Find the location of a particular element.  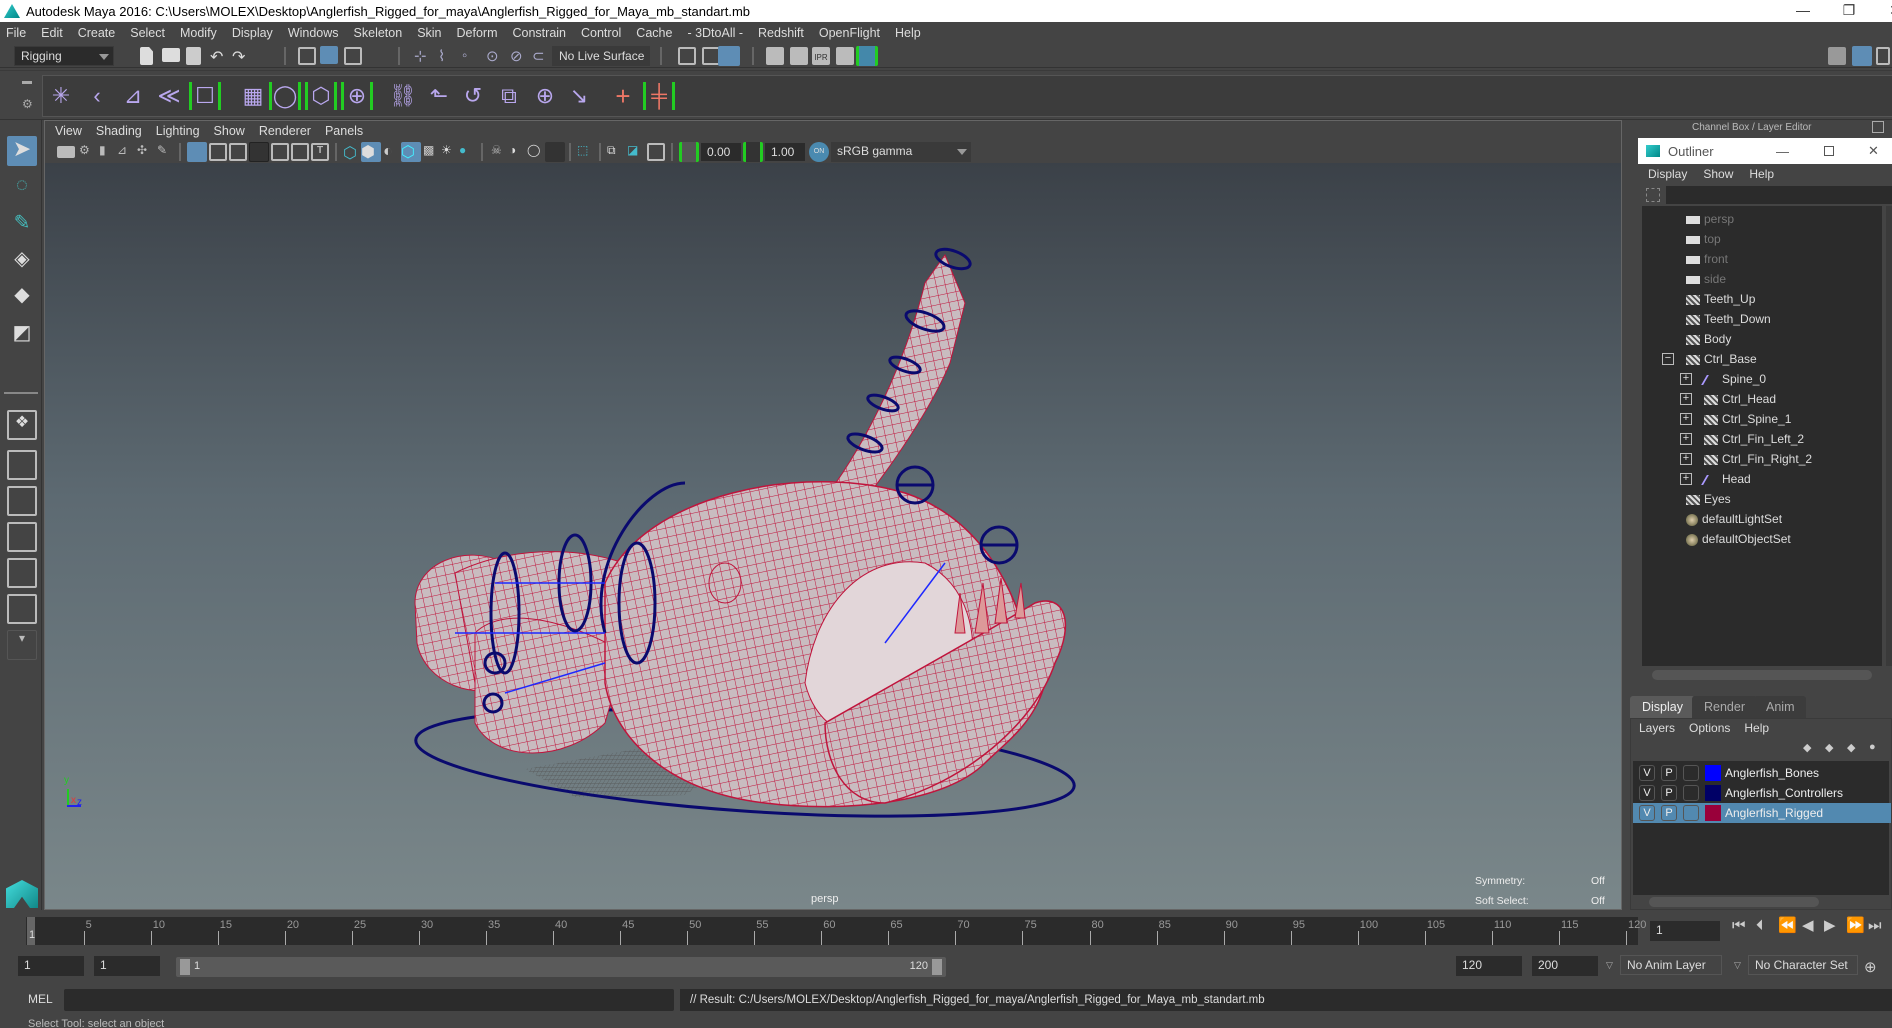

outliner-item: Eyes is located at coordinates (1708, 499).